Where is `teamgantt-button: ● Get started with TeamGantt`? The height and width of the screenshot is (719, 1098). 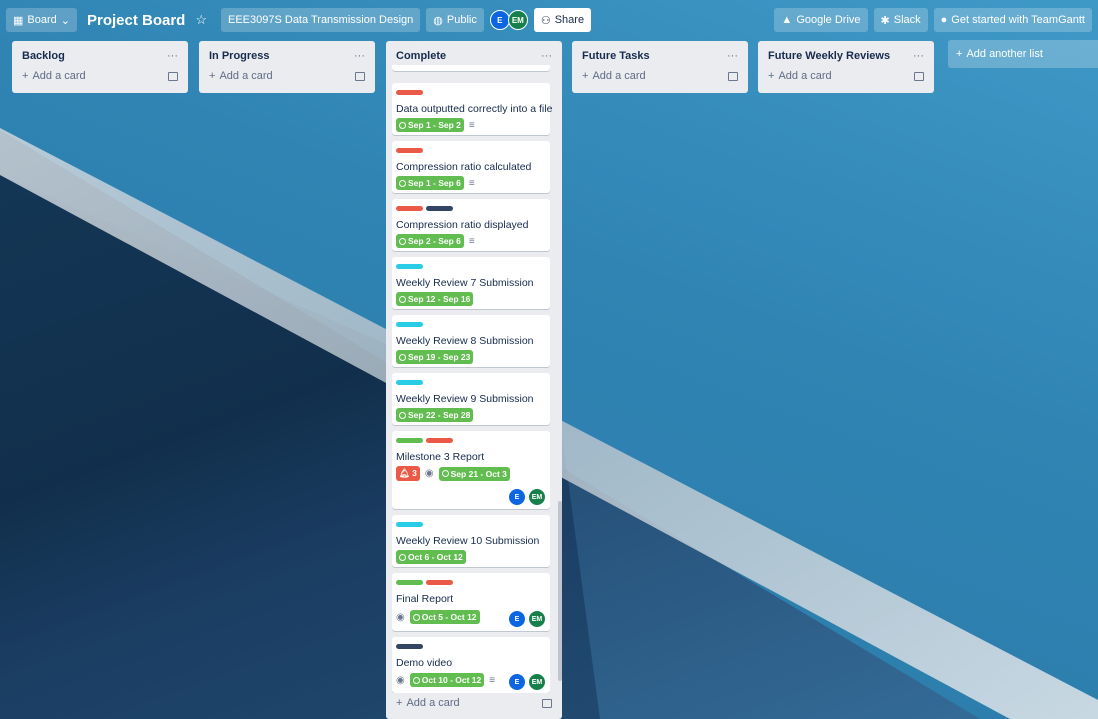
teamgantt-button: ● Get started with TeamGantt is located at coordinates (1012, 20).